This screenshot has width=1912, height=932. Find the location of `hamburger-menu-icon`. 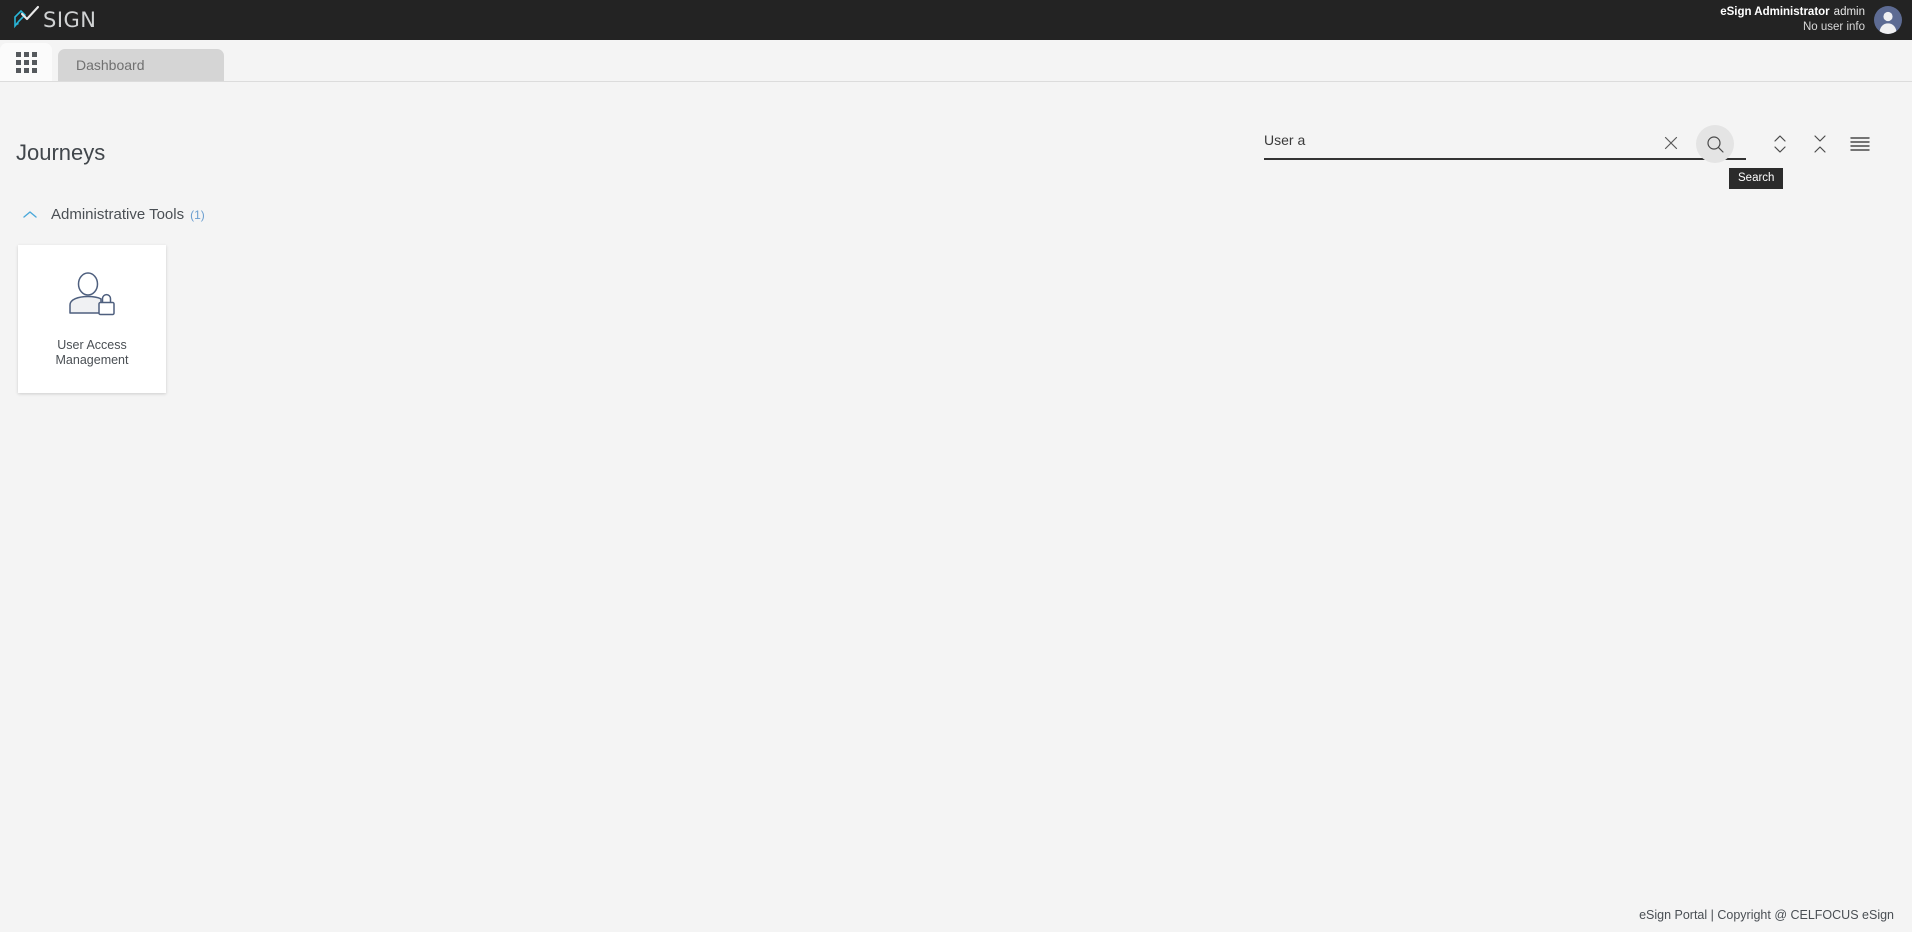

hamburger-menu-icon is located at coordinates (1860, 144).